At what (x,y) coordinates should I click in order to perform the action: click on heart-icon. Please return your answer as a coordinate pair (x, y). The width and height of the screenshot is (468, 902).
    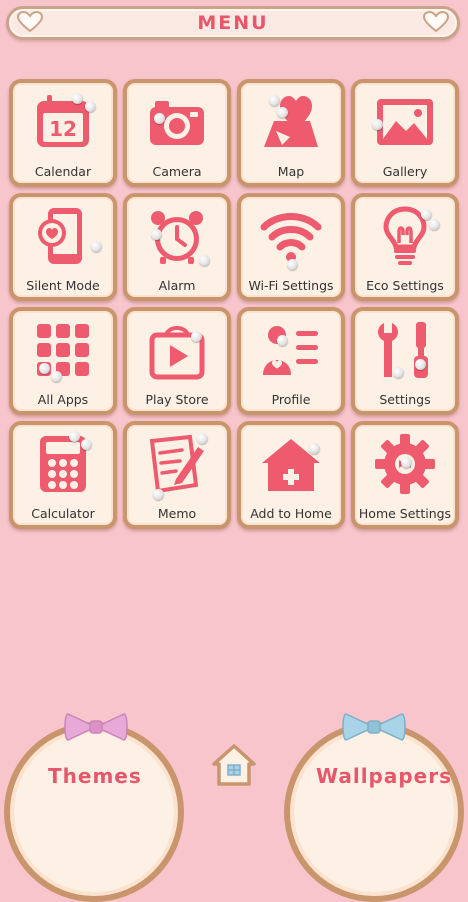
    Looking at the image, I should click on (436, 22).